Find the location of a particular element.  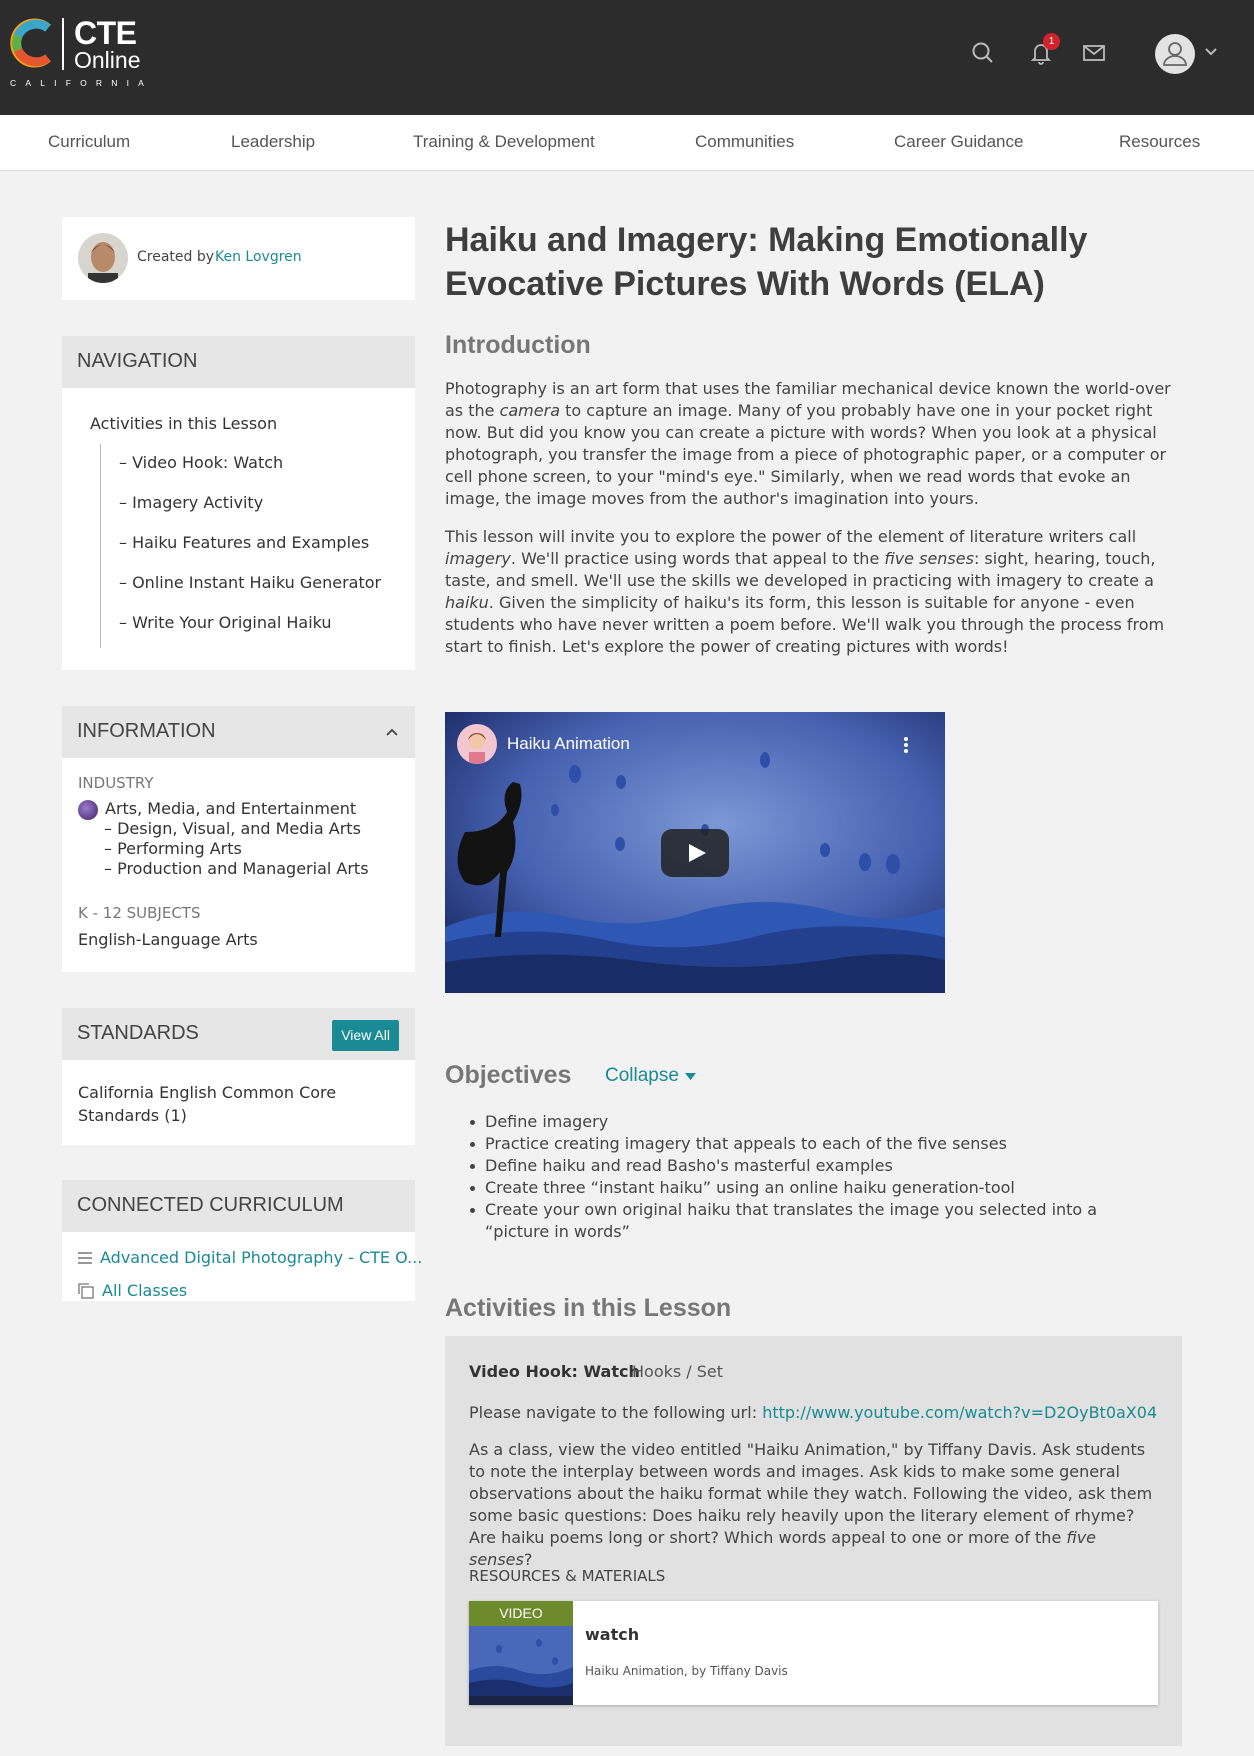

standards-heading: STANDARDS View All is located at coordinates (238, 1034).